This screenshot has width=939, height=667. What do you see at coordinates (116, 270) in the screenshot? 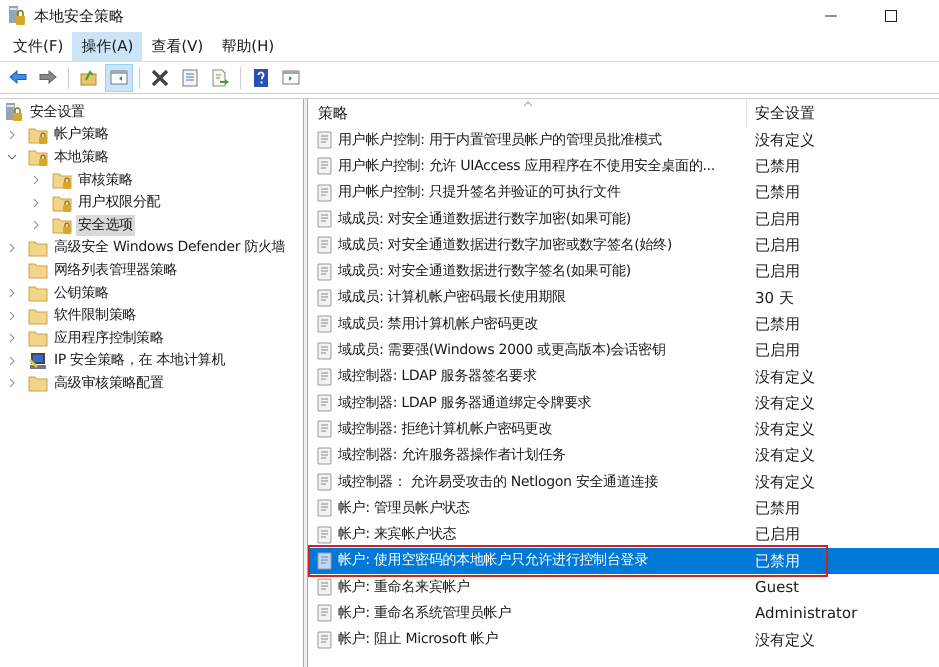
I see `tree-item: 网络列表管理器策略` at bounding box center [116, 270].